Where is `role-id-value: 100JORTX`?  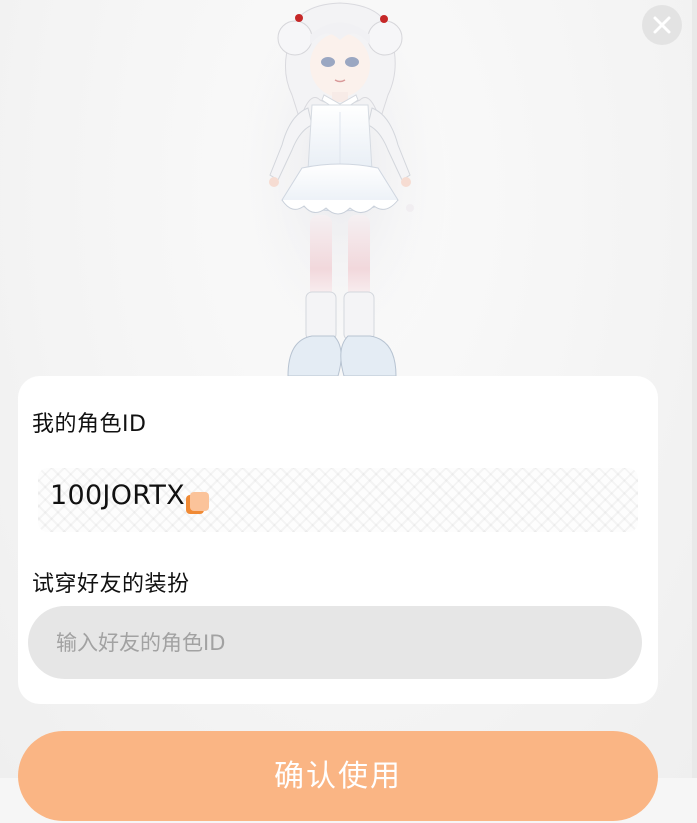
role-id-value: 100JORTX is located at coordinates (117, 495).